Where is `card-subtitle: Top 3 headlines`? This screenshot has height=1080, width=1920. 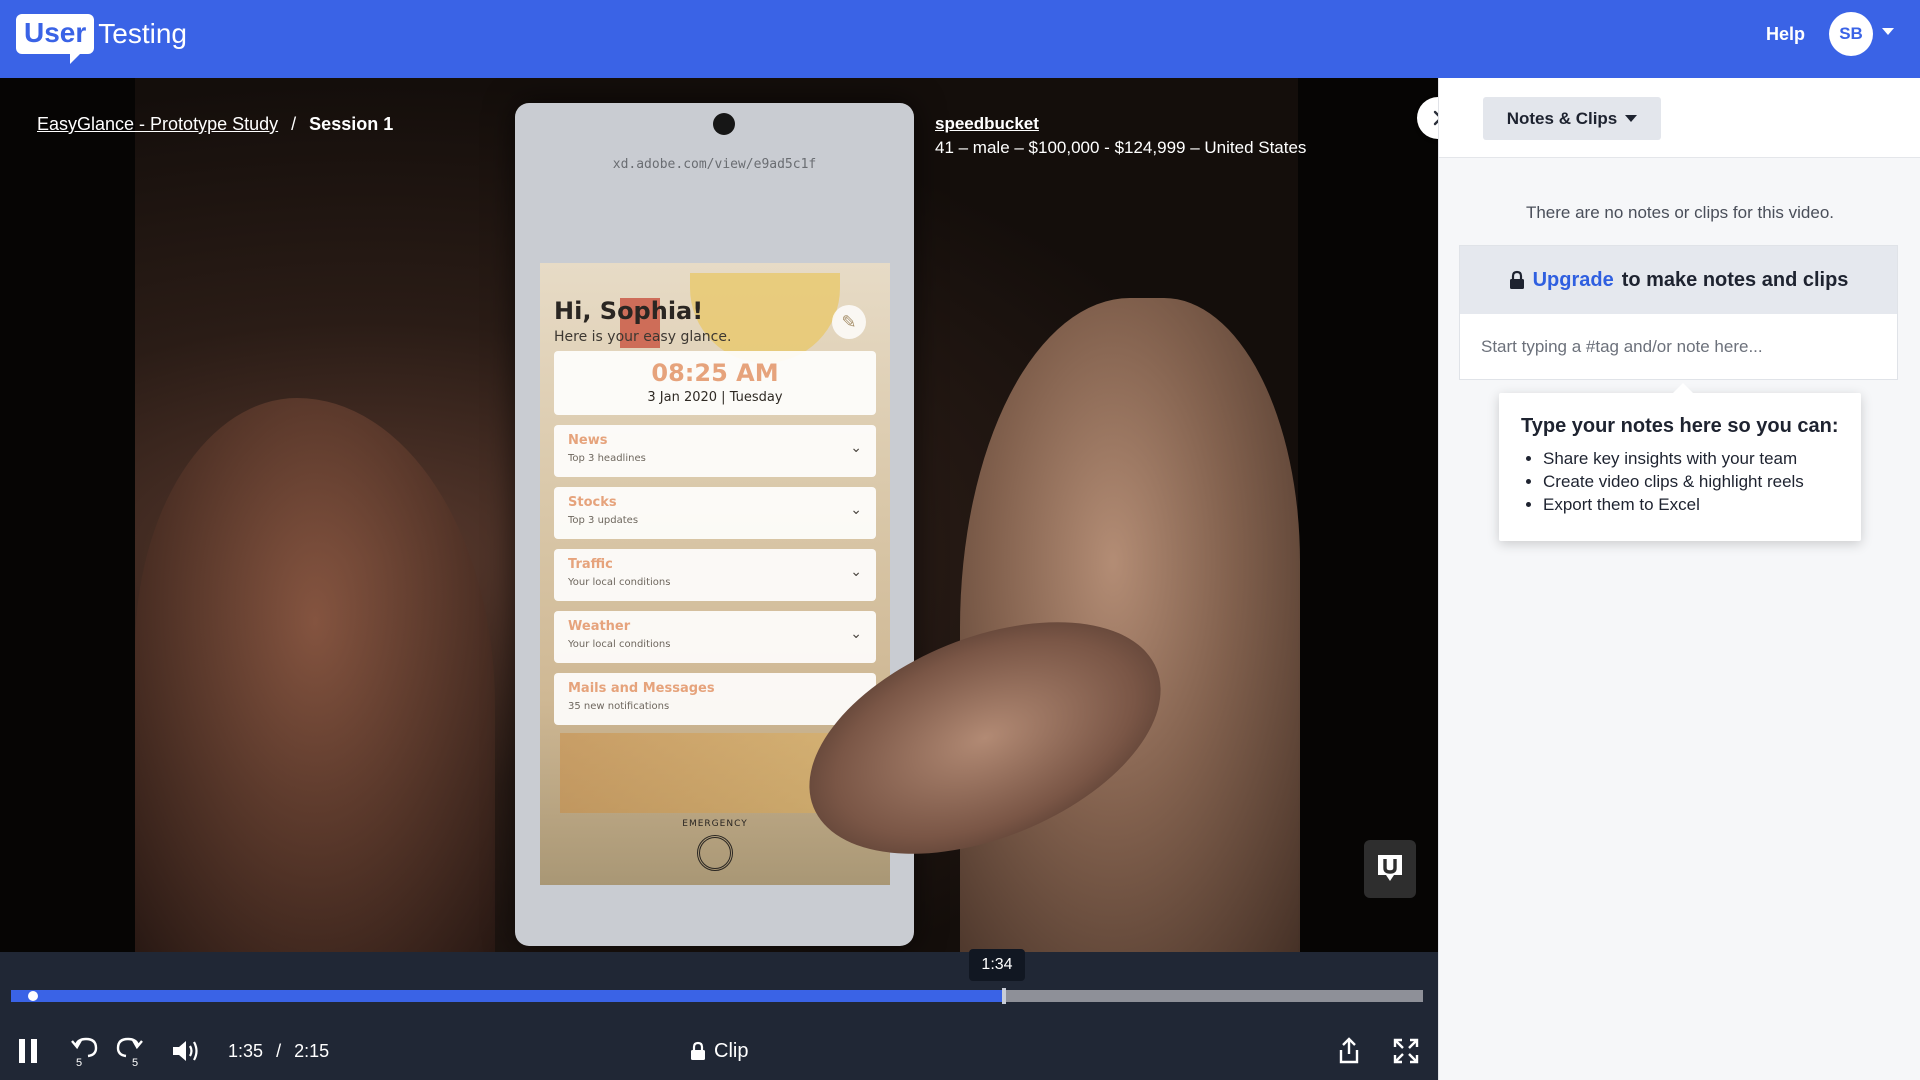 card-subtitle: Top 3 headlines is located at coordinates (607, 458).